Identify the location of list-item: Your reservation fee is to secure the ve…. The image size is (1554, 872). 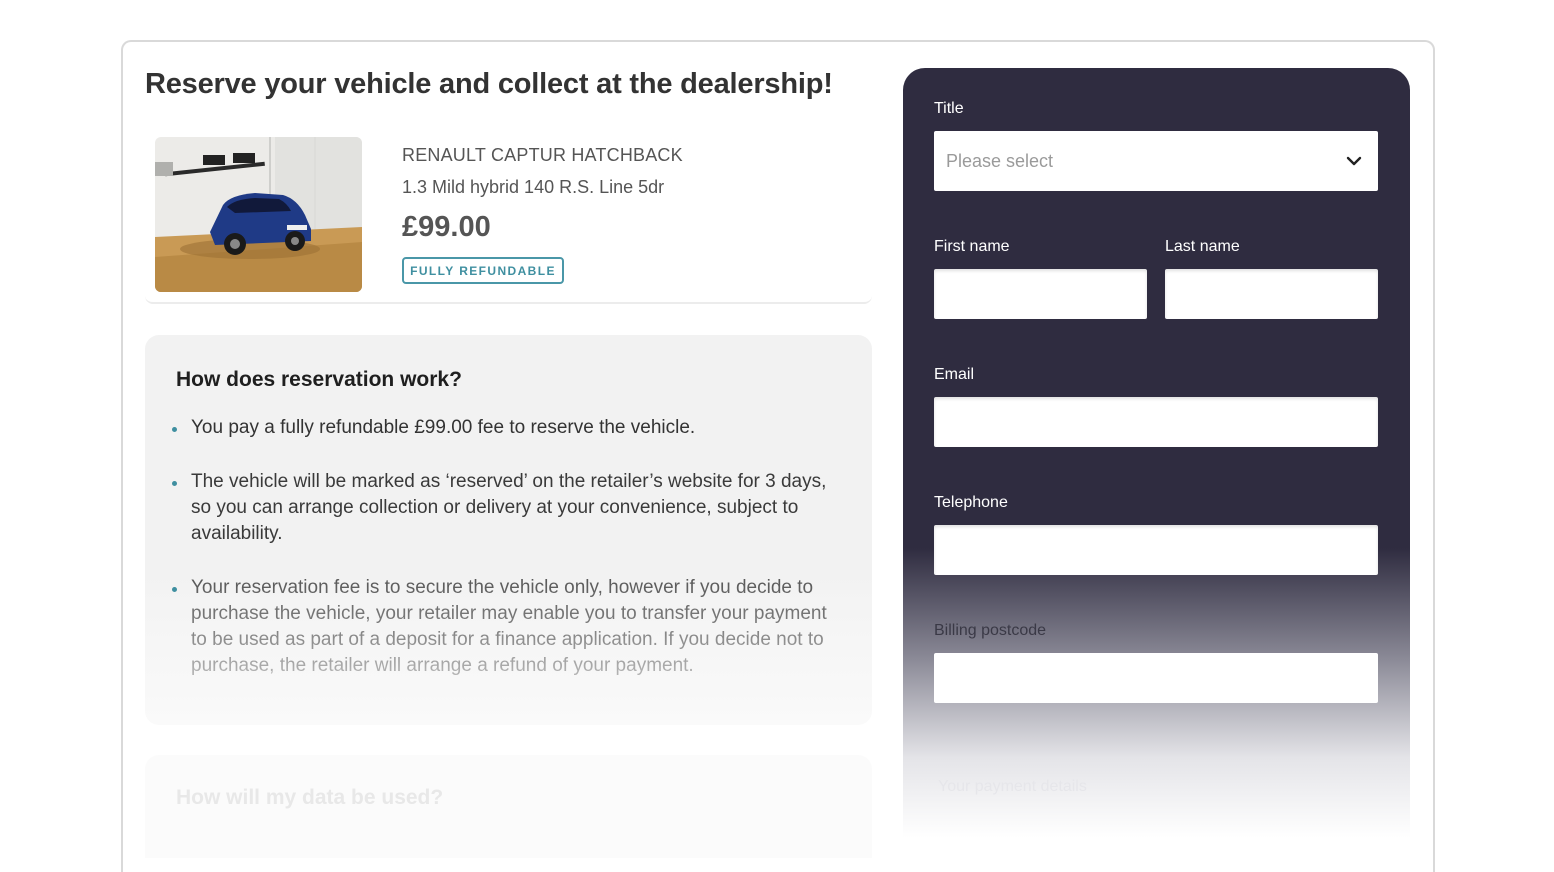
(507, 627).